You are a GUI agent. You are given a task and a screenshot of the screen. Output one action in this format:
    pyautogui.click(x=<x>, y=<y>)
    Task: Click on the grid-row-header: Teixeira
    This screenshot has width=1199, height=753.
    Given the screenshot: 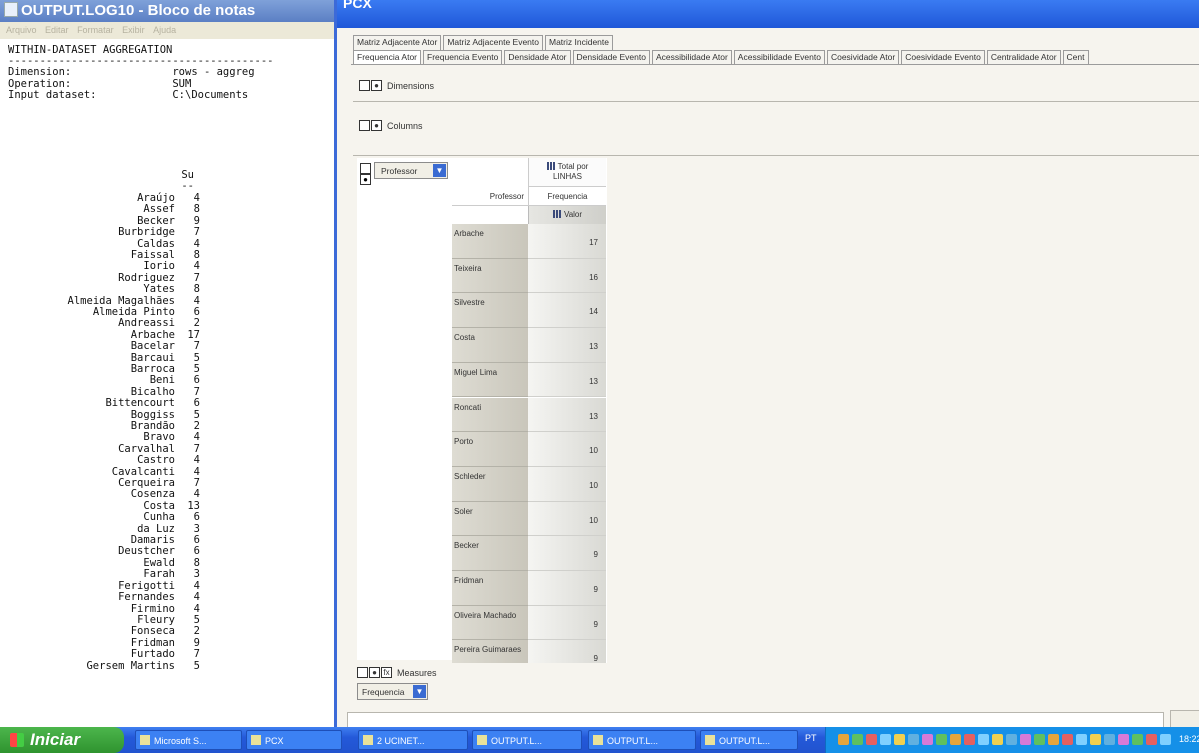 What is the action you would take?
    pyautogui.click(x=490, y=276)
    